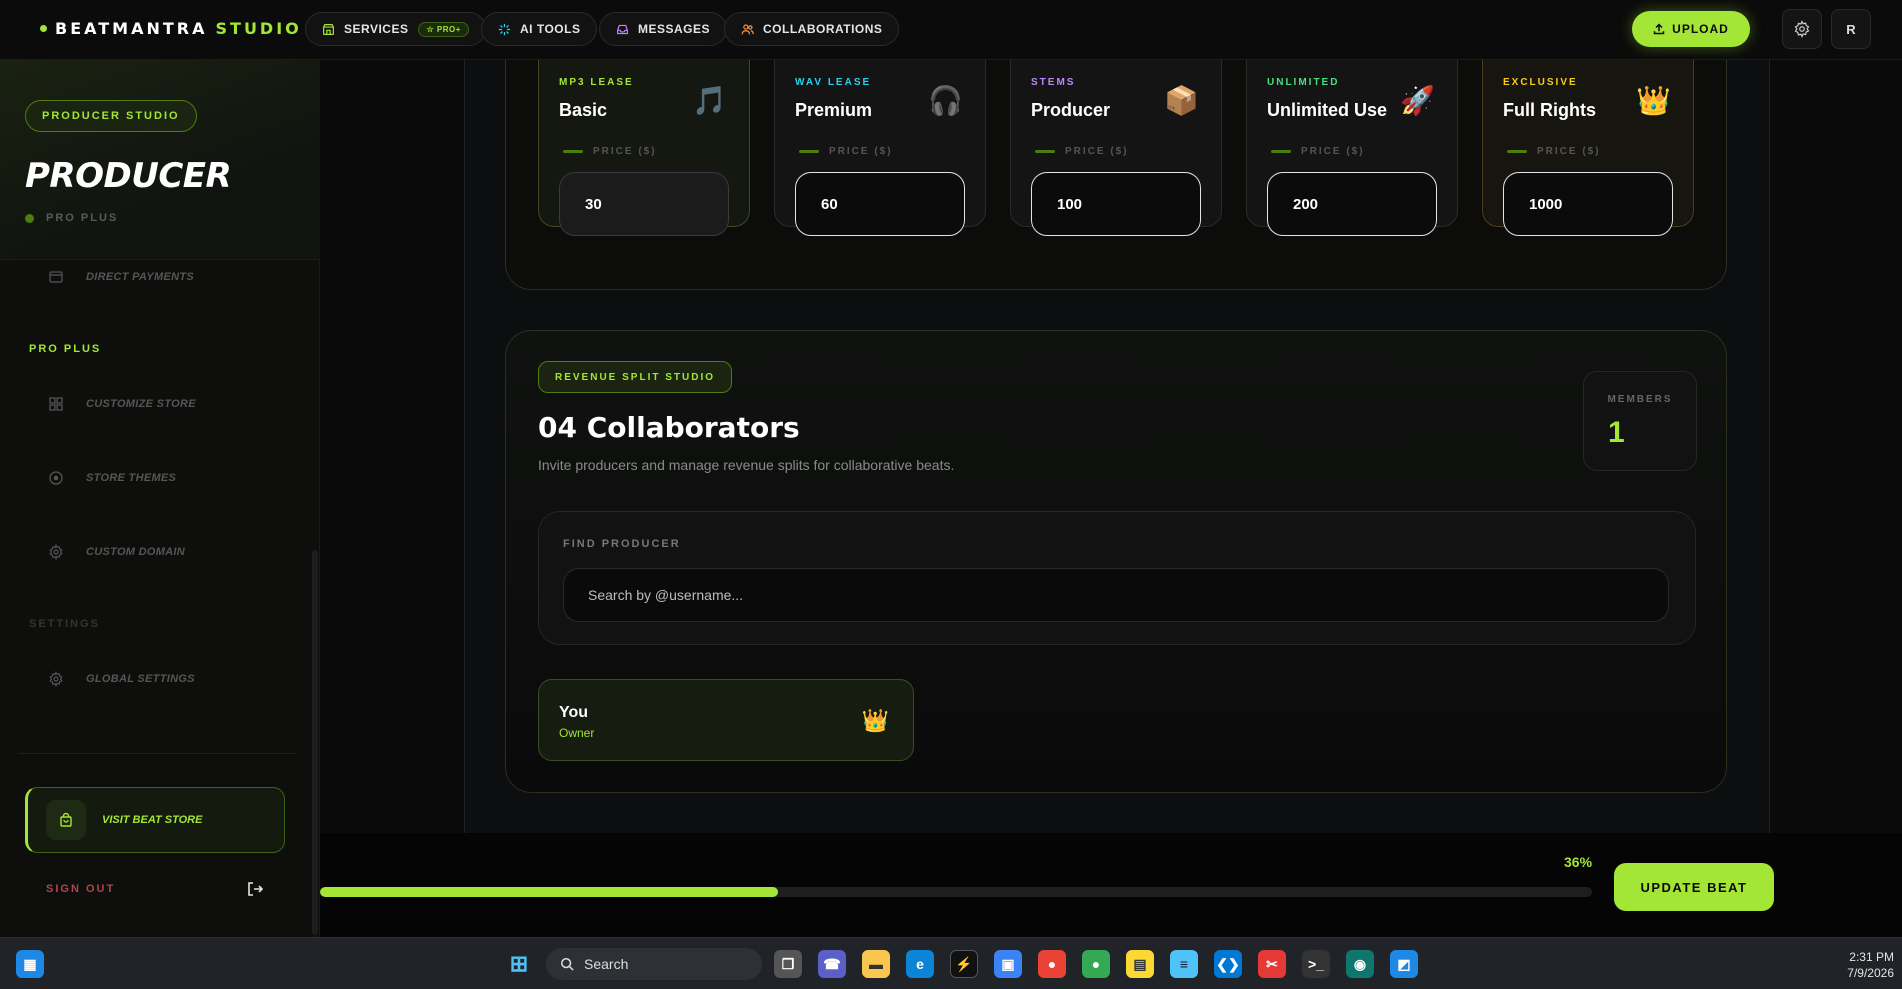 The width and height of the screenshot is (1902, 989). I want to click on sidebar-item-label: CUSTOM DOMAIN, so click(136, 552).